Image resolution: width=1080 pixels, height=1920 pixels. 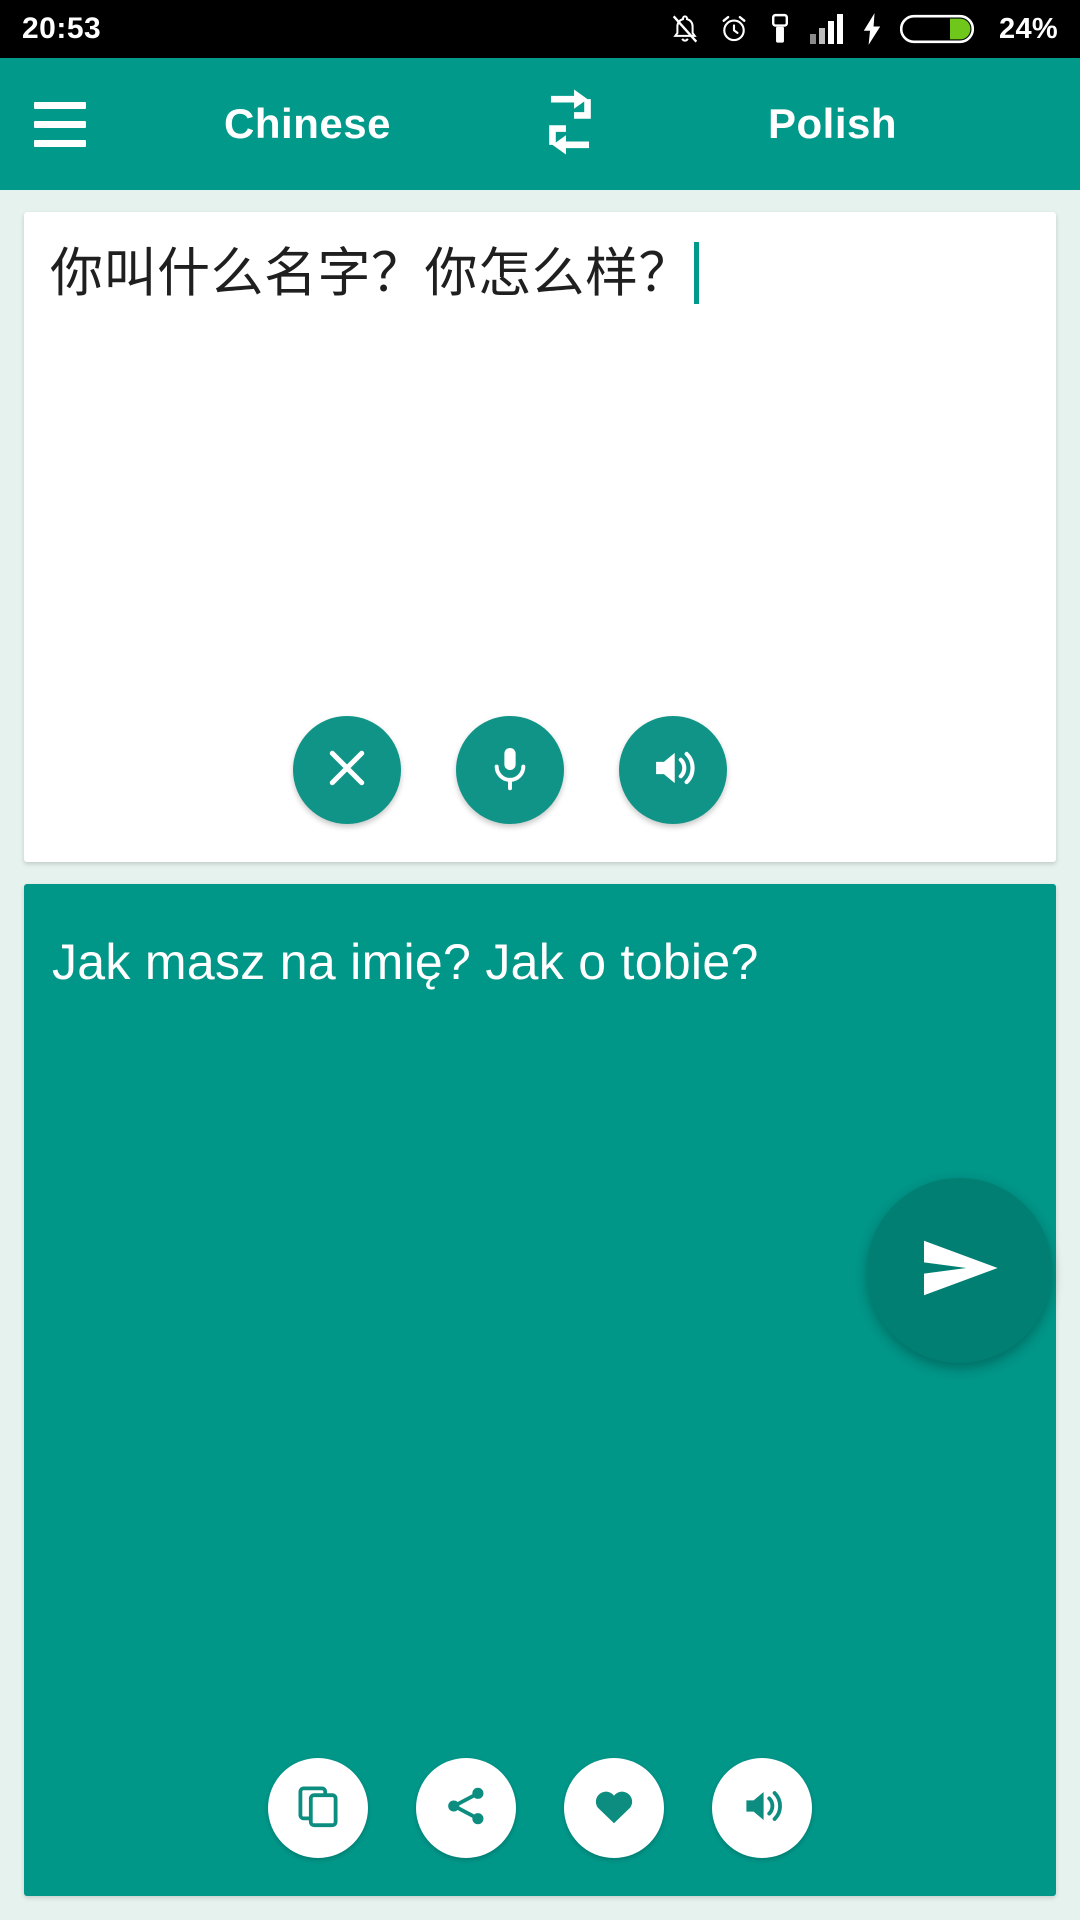 I want to click on favorite-button, so click(x=614, y=1808).